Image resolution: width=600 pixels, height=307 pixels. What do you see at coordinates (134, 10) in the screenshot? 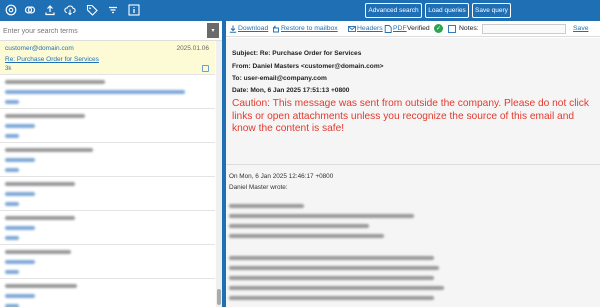
I see `info-icon` at bounding box center [134, 10].